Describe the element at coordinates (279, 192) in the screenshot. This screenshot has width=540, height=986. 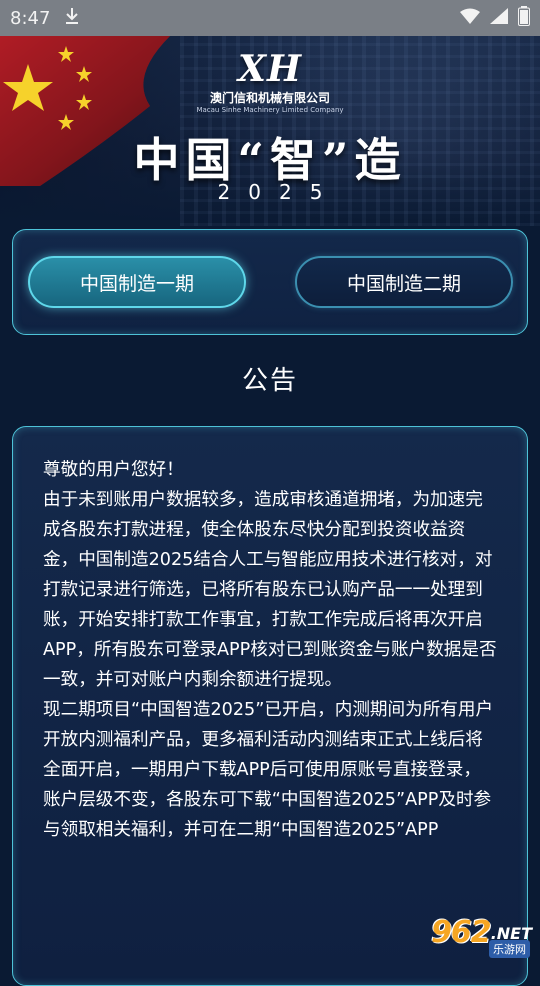
I see `title-year: 2025` at that location.